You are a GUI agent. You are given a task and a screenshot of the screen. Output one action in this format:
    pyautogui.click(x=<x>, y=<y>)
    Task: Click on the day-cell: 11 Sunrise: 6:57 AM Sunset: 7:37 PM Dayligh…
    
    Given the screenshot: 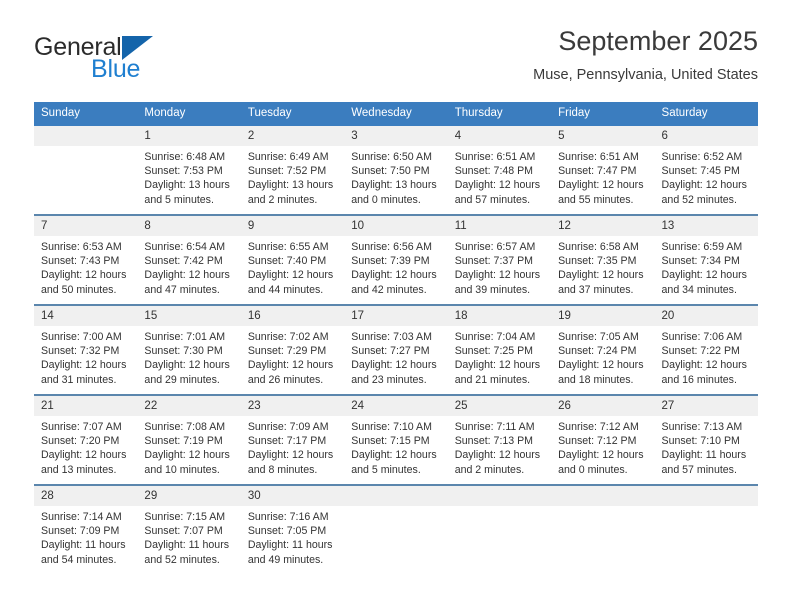 What is the action you would take?
    pyautogui.click(x=499, y=260)
    